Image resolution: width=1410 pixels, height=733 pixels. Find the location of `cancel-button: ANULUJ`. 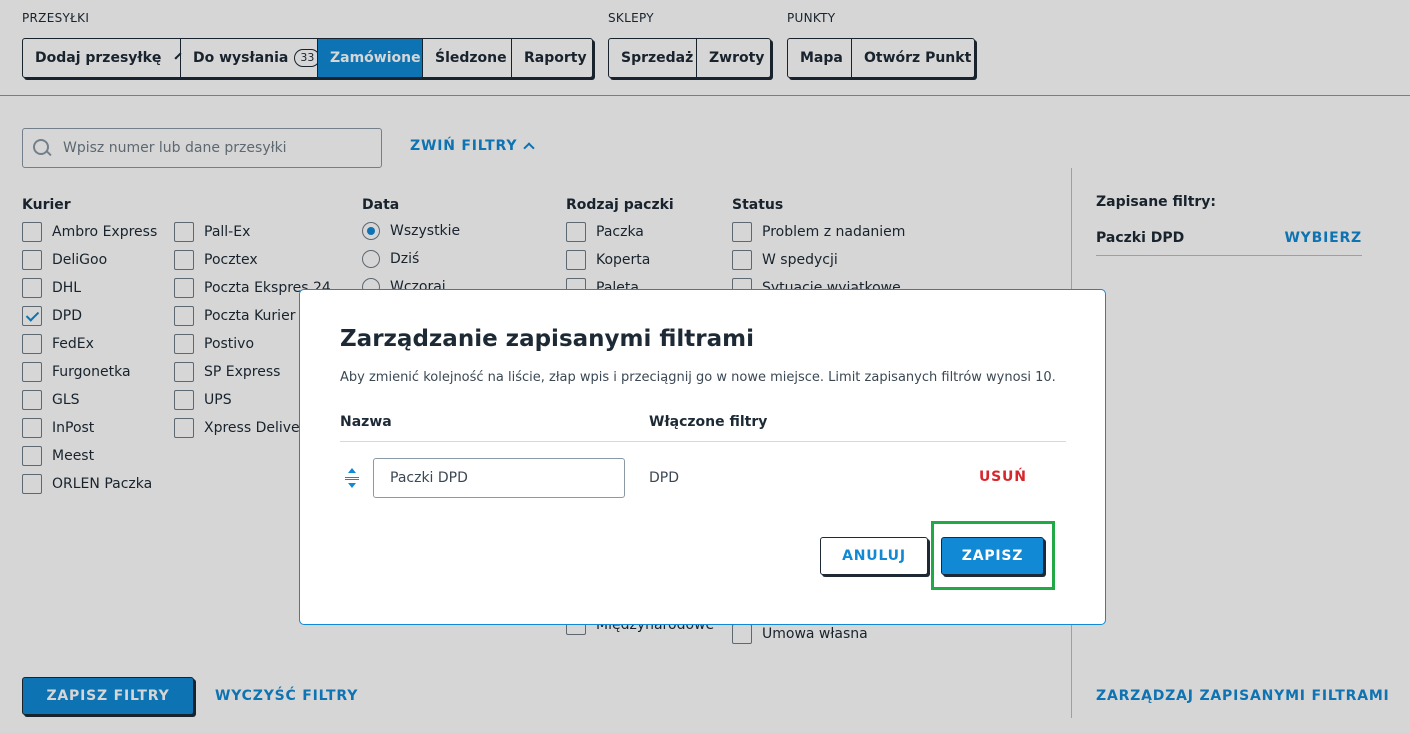

cancel-button: ANULUJ is located at coordinates (874, 556).